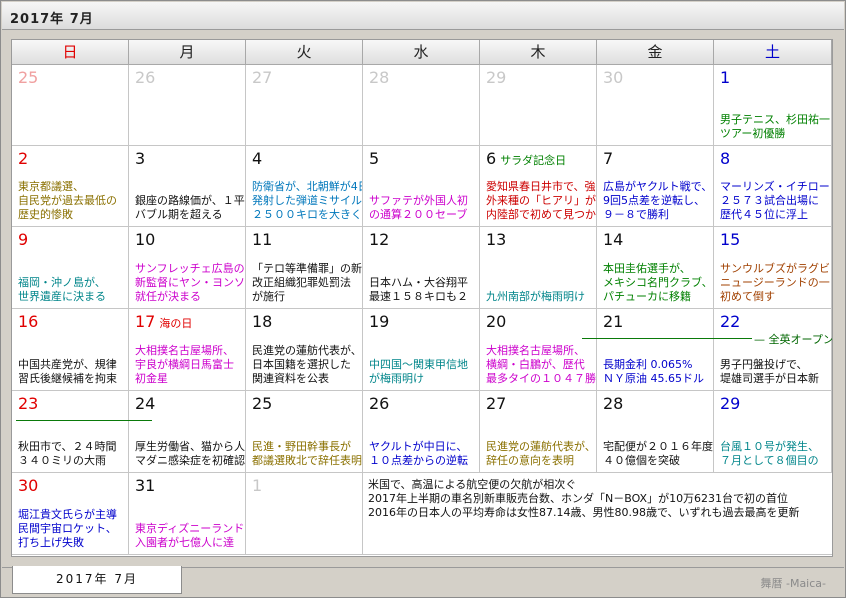 Image resolution: width=846 pixels, height=598 pixels. I want to click on day-cell-jul-6: 6 サラダ記念日 愛知県春日井市で、強 外来種の「ヒアリ」が 内陸部で初めて見つか, so click(538, 186).